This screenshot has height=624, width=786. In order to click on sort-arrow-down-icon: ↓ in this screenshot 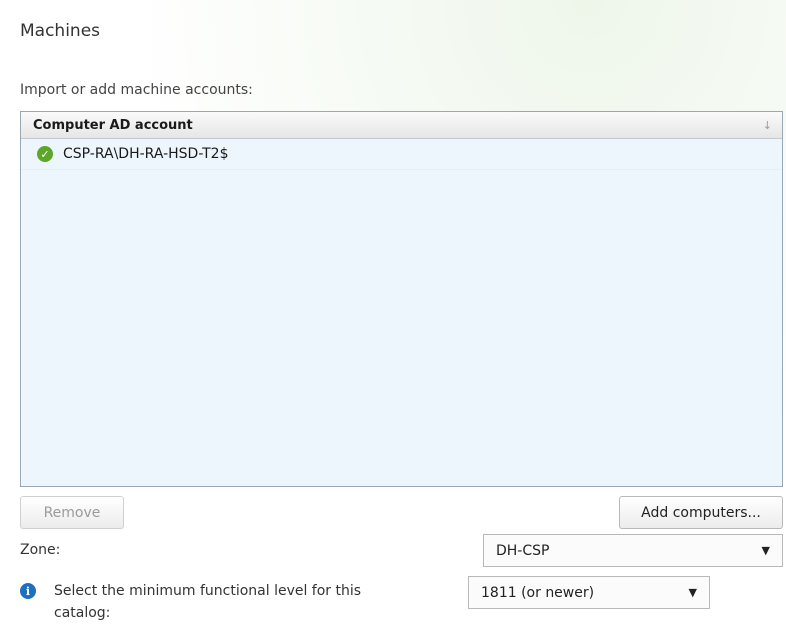, I will do `click(767, 125)`.